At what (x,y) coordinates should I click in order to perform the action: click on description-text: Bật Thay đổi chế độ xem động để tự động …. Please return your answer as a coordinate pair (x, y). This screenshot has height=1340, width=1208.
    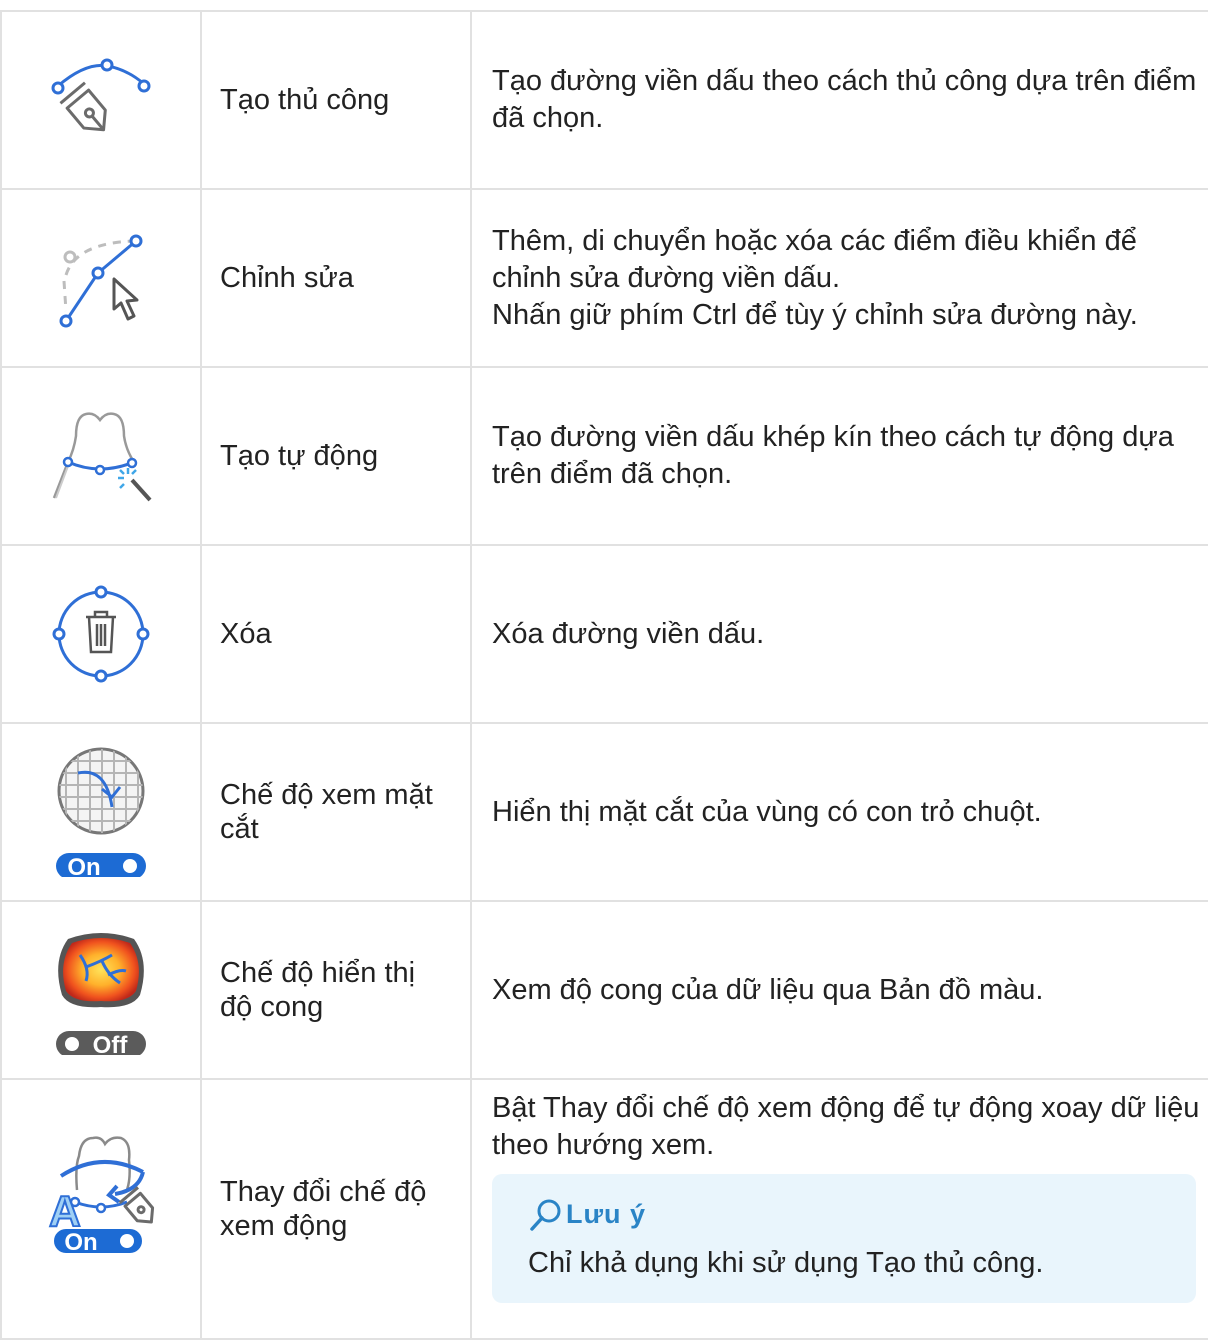
    Looking at the image, I should click on (846, 1126).